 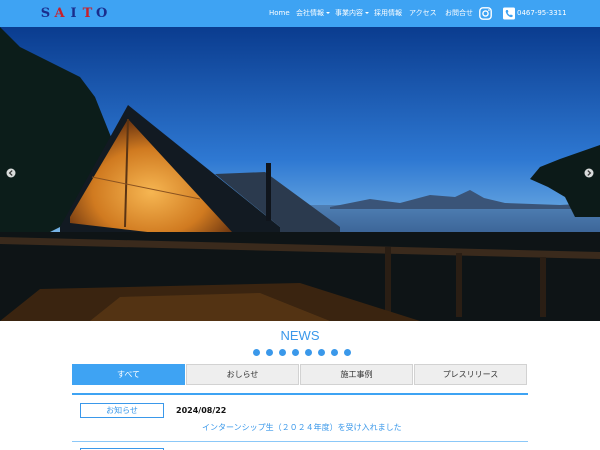 What do you see at coordinates (542, 13) in the screenshot?
I see `phone-number: 0467-95-3311` at bounding box center [542, 13].